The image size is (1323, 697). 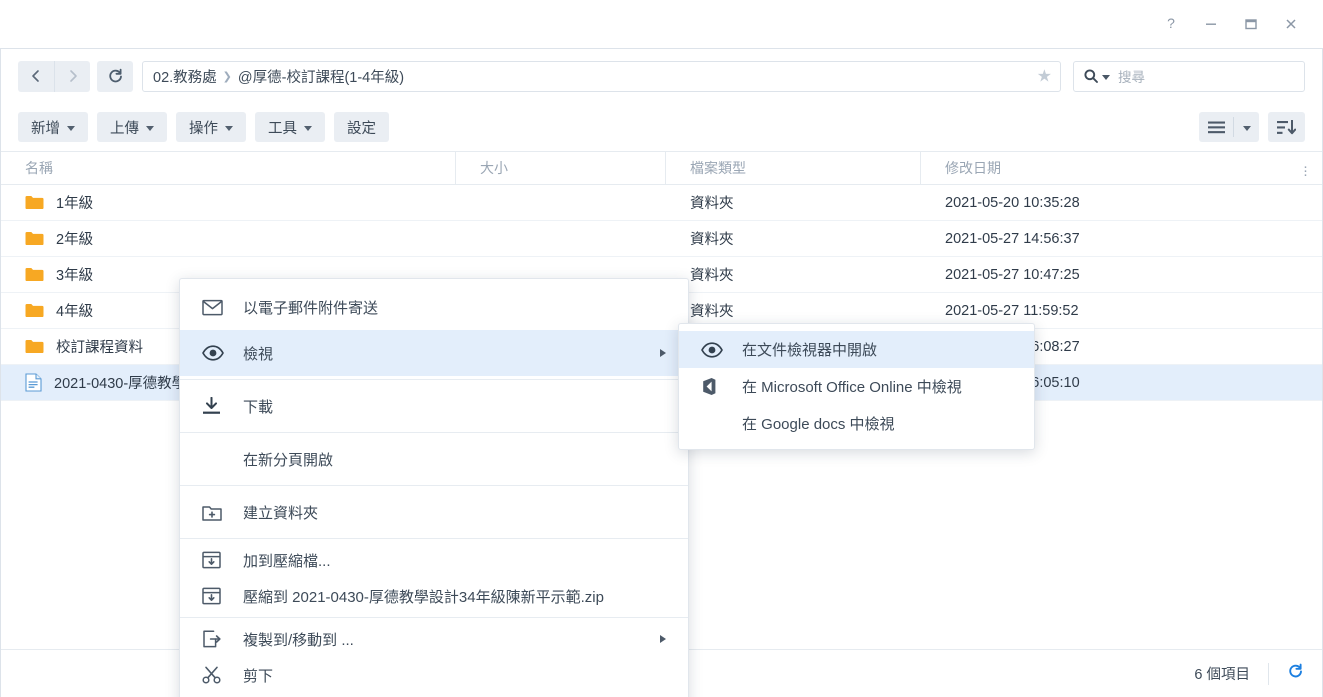 What do you see at coordinates (45, 128) in the screenshot?
I see `create-button-label: 新增` at bounding box center [45, 128].